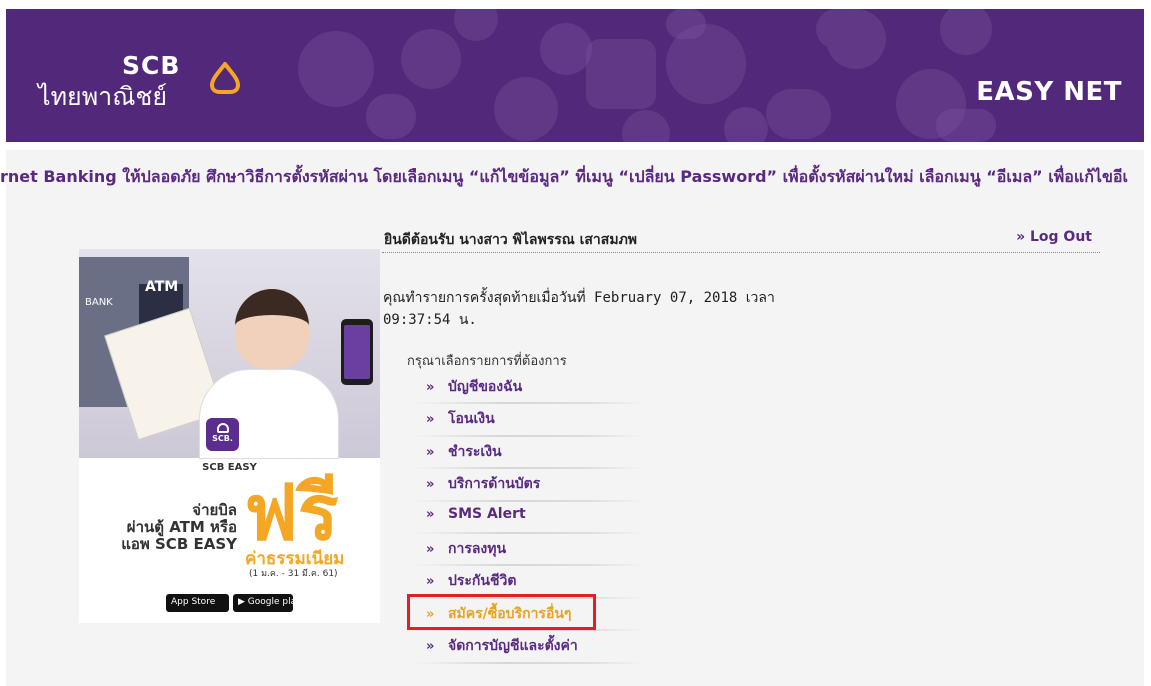  I want to click on scb-easy-app-icon: SCB., so click(222, 434).